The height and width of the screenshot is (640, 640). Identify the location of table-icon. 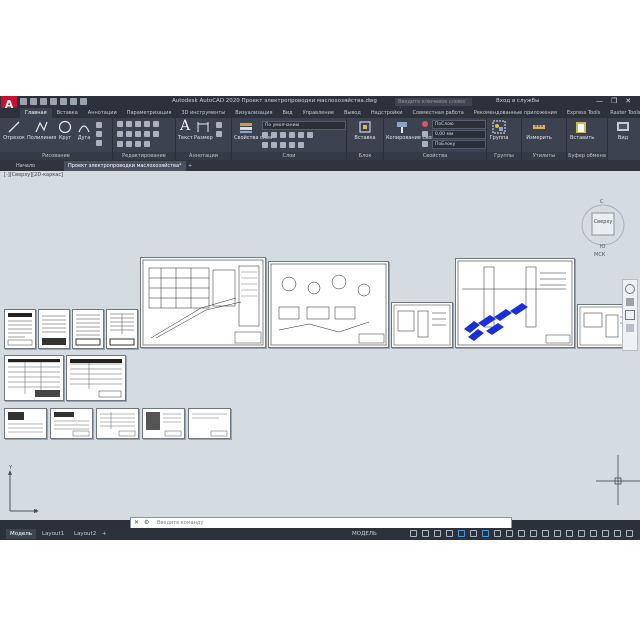
(219, 134).